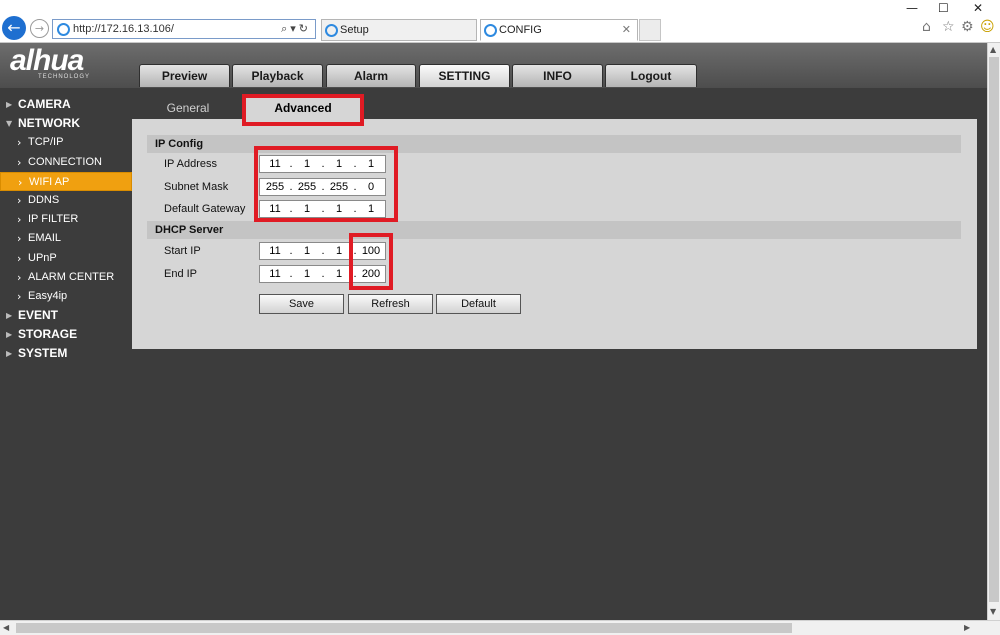 Image resolution: width=1000 pixels, height=635 pixels. What do you see at coordinates (650, 30) in the screenshot?
I see `new-tab-button` at bounding box center [650, 30].